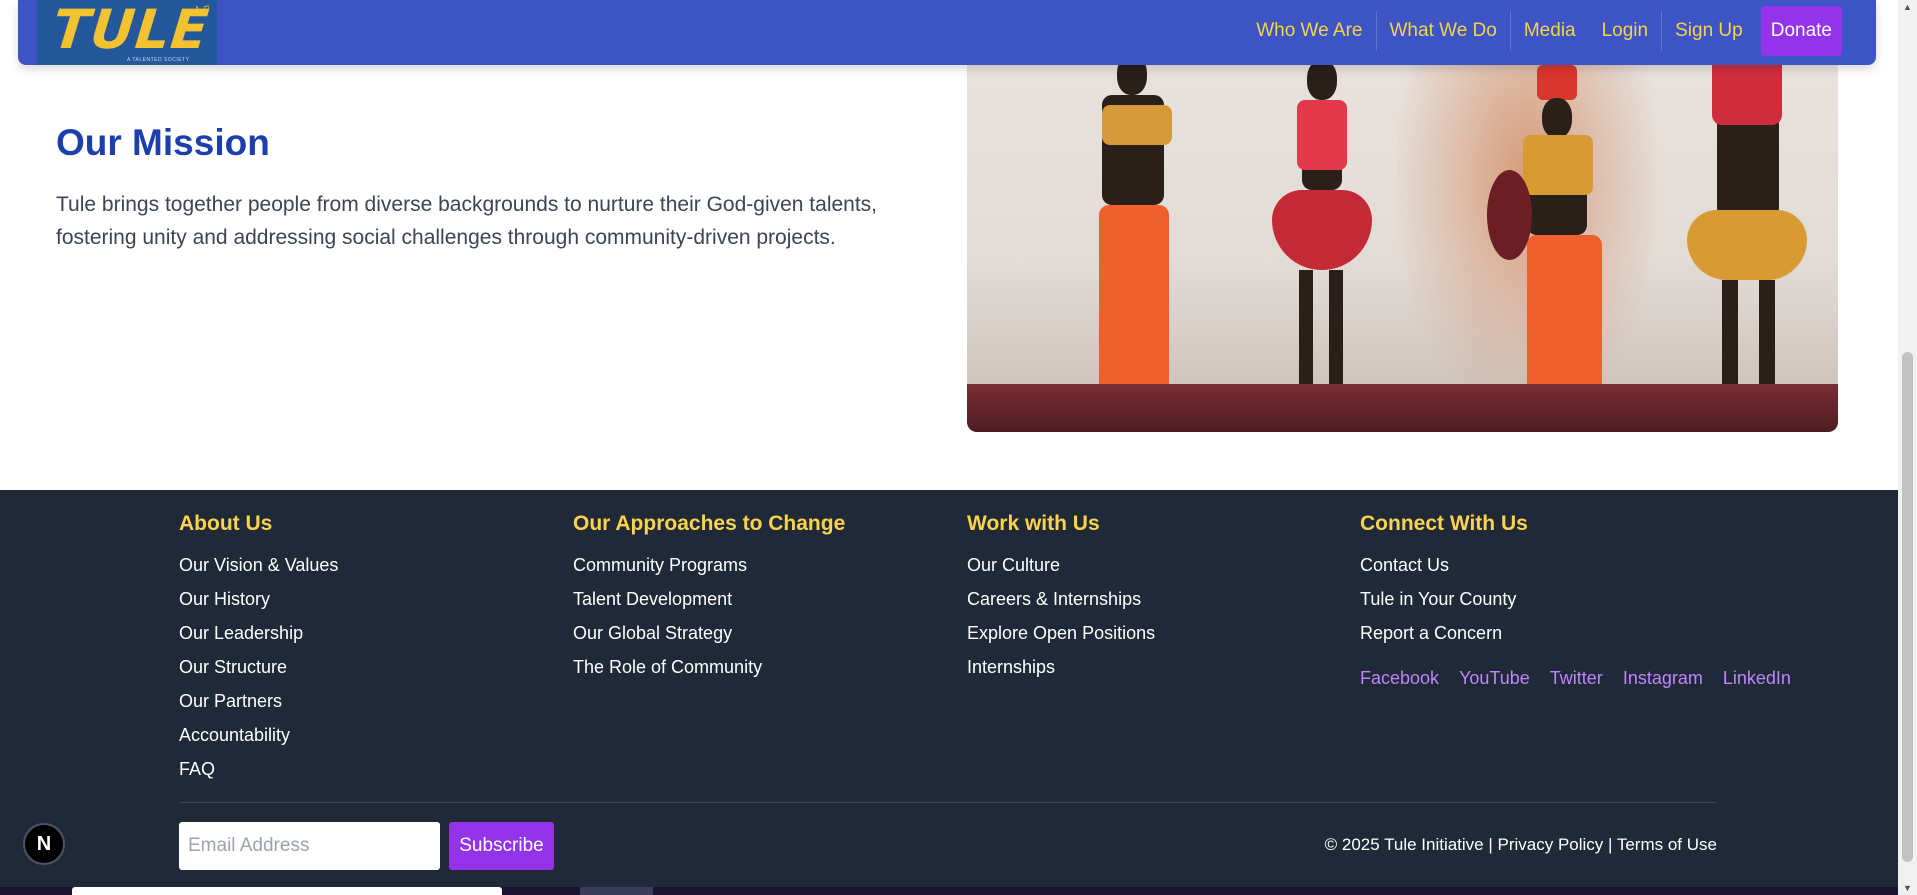 This screenshot has width=1917, height=895. Describe the element at coordinates (158, 60) in the screenshot. I see `logo-tagline: A TALENTED SOCIETY` at that location.